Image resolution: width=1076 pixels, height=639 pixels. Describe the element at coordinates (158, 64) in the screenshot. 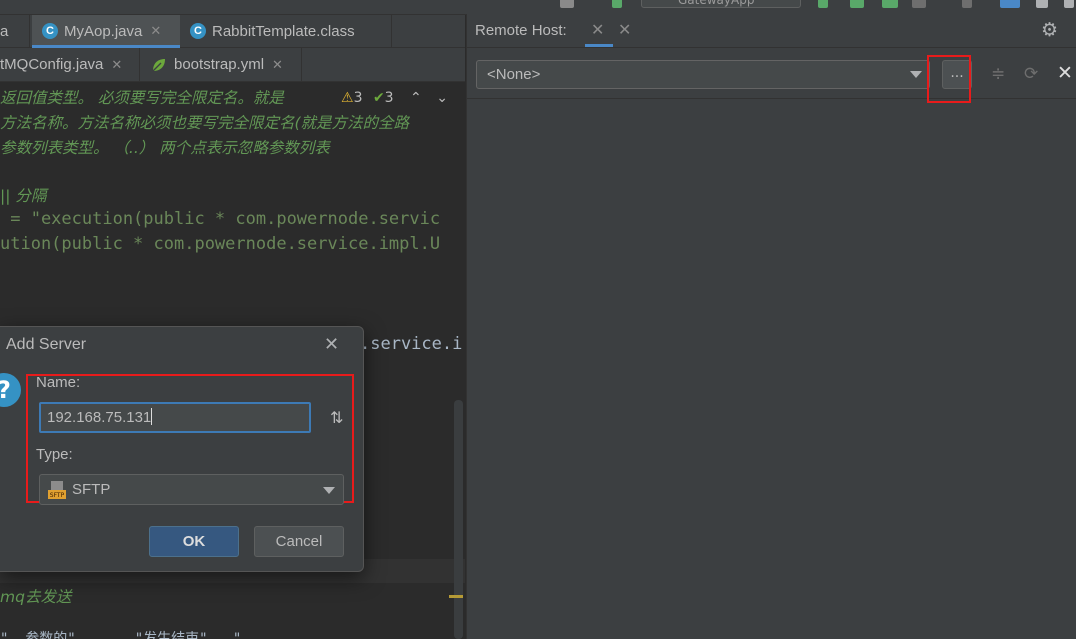

I see `spring-leaf-icon` at that location.